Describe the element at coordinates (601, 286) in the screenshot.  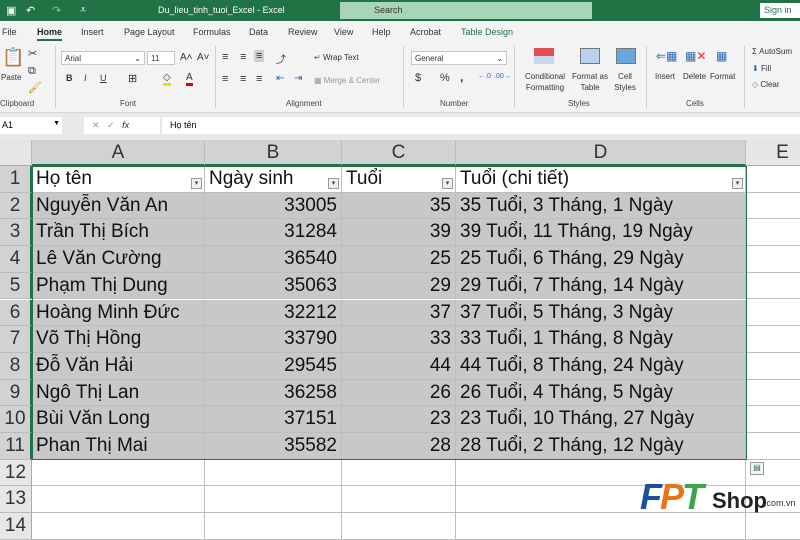
I see `table-cell: 29 Tuổi, 7 Tháng, 14 Ngày` at that location.